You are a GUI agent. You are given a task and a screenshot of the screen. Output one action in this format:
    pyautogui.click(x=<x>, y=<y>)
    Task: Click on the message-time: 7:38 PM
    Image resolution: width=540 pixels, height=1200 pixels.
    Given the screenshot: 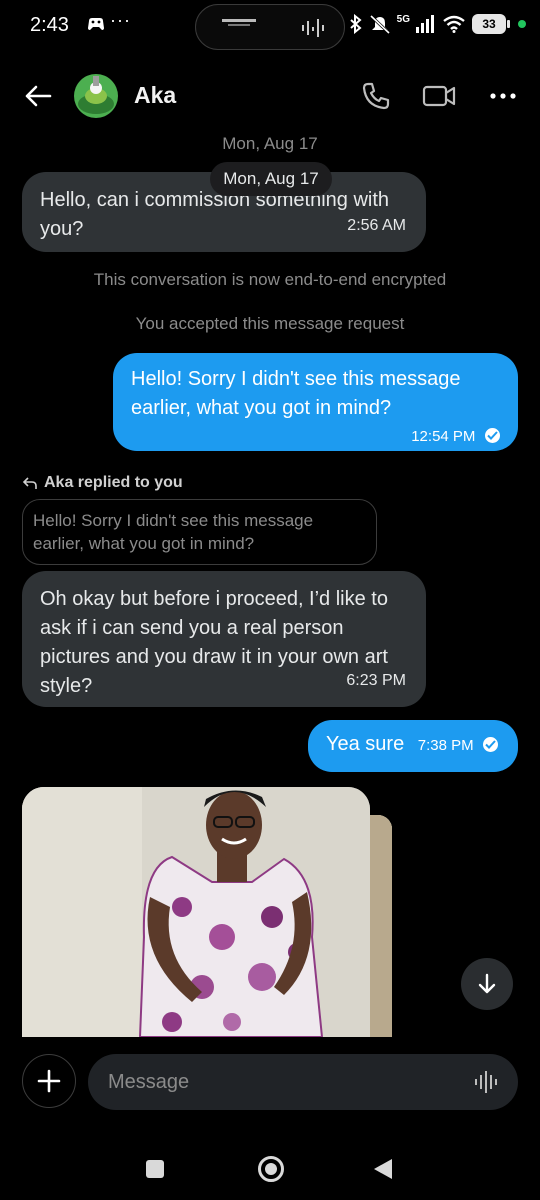 What is the action you would take?
    pyautogui.click(x=445, y=745)
    